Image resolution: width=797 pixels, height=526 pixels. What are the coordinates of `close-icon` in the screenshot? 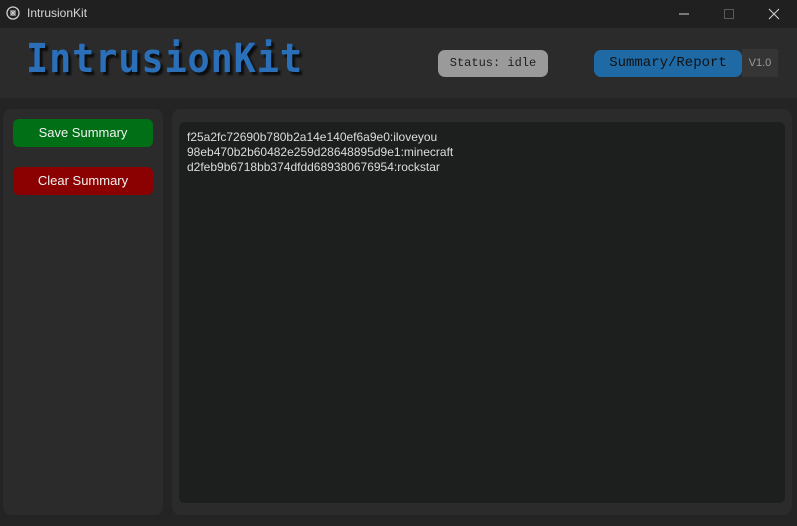 It's located at (774, 14).